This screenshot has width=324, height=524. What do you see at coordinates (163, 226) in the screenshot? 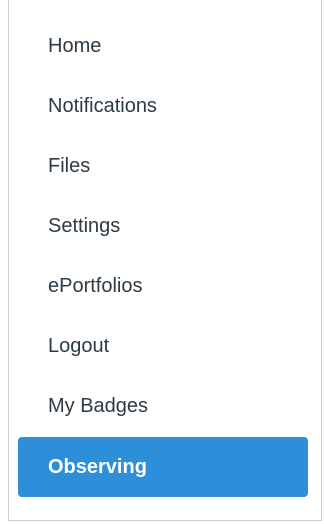
I see `nav-item-settings: Settings` at bounding box center [163, 226].